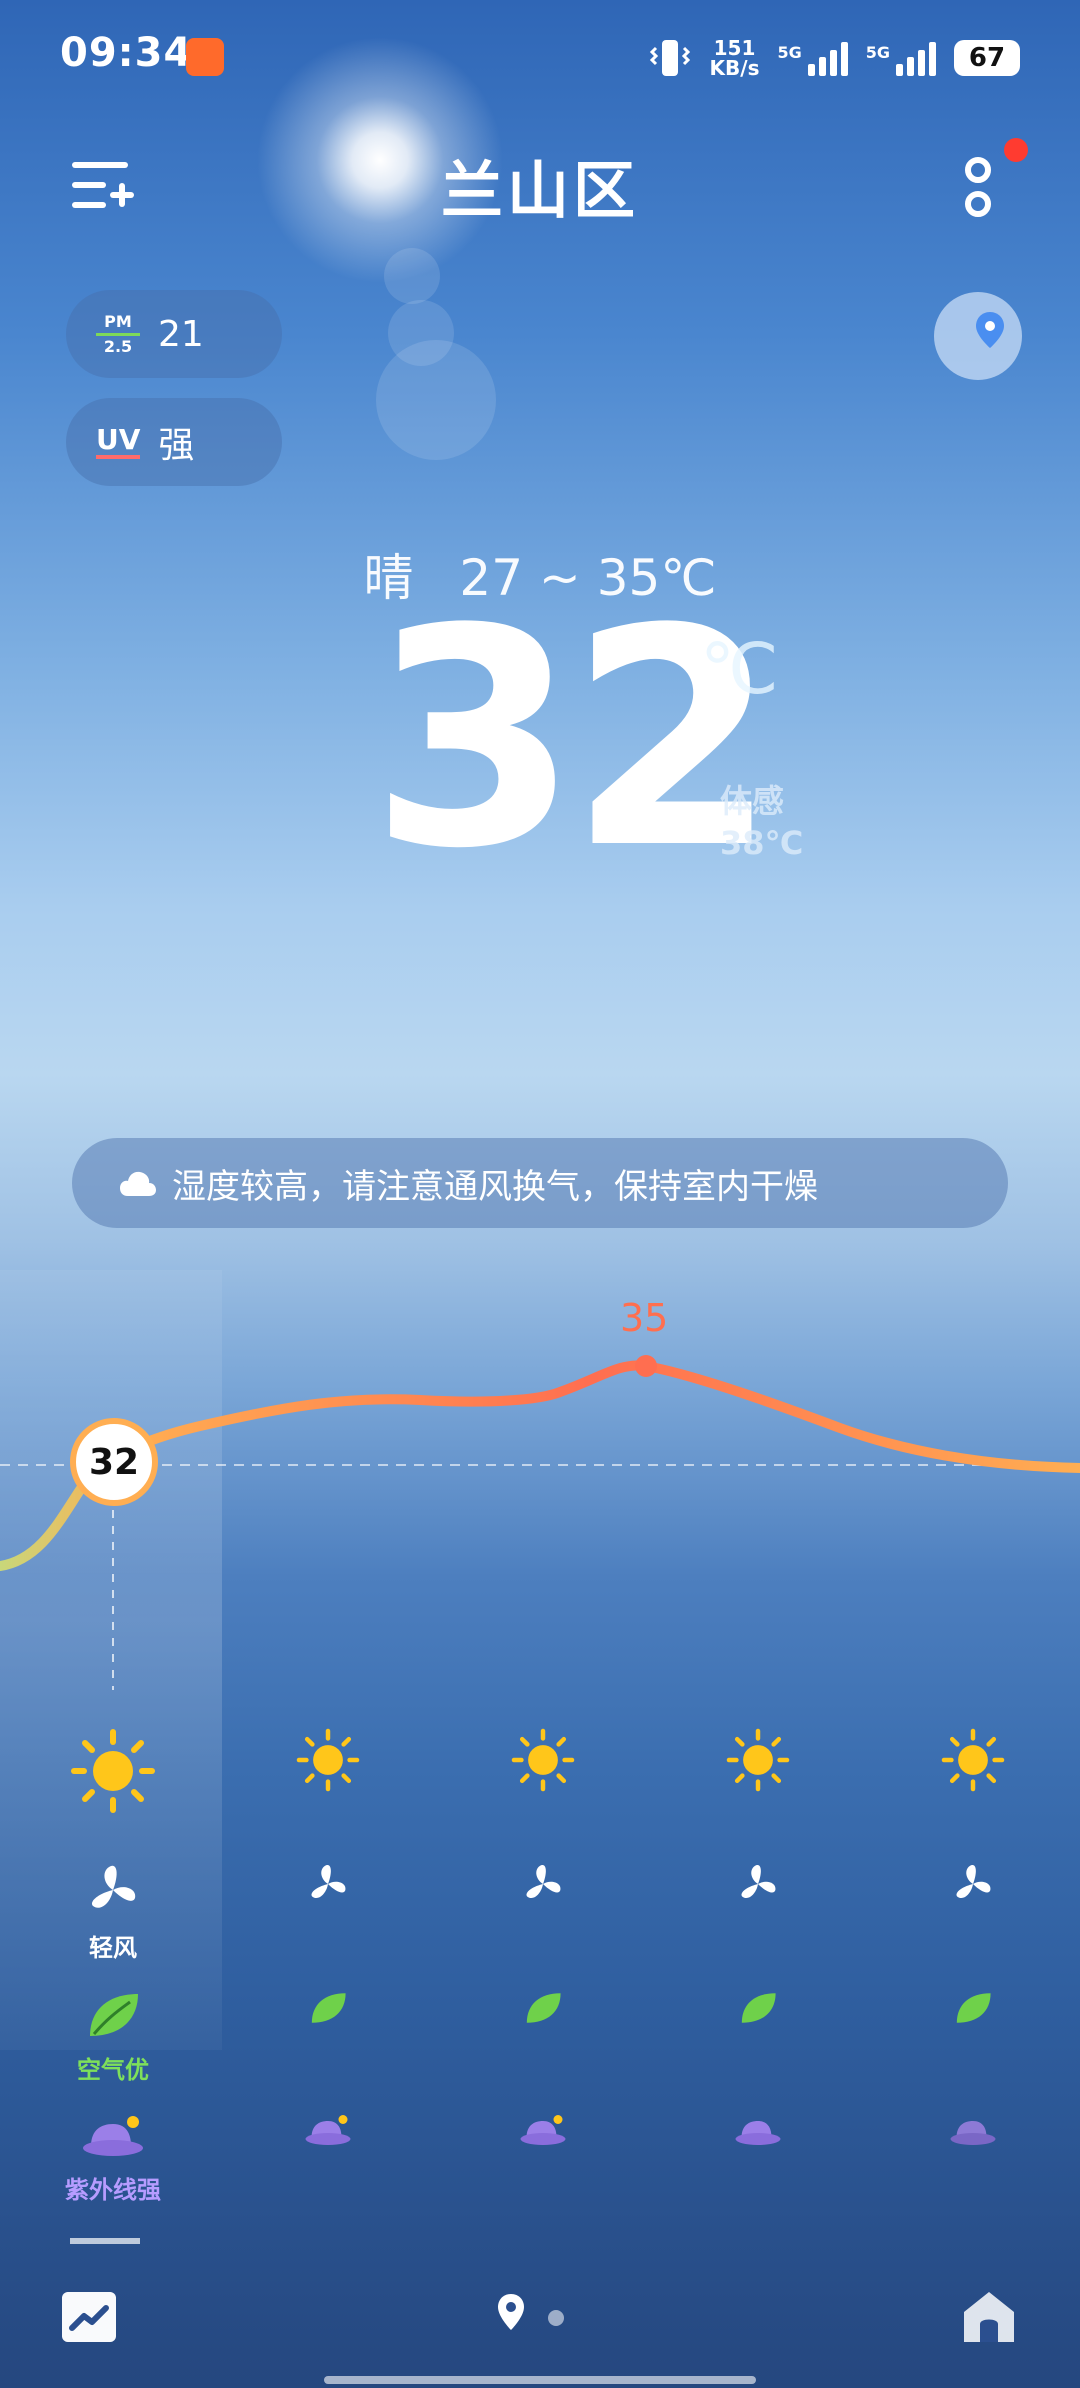 The image size is (1080, 2388). Describe the element at coordinates (176, 445) in the screenshot. I see `uv-value: 强` at that location.